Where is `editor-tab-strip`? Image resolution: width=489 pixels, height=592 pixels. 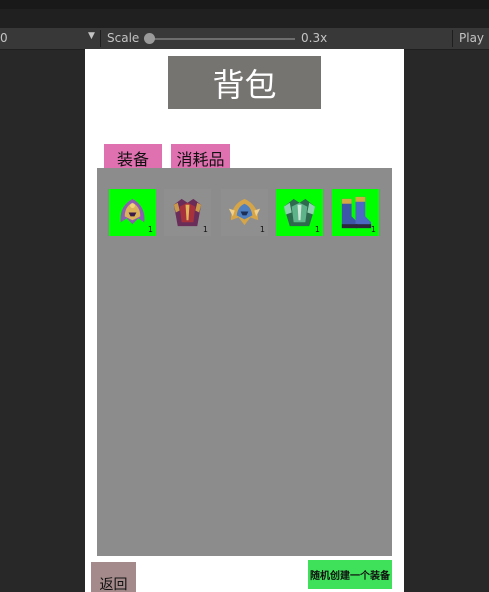
editor-tab-strip is located at coordinates (244, 18).